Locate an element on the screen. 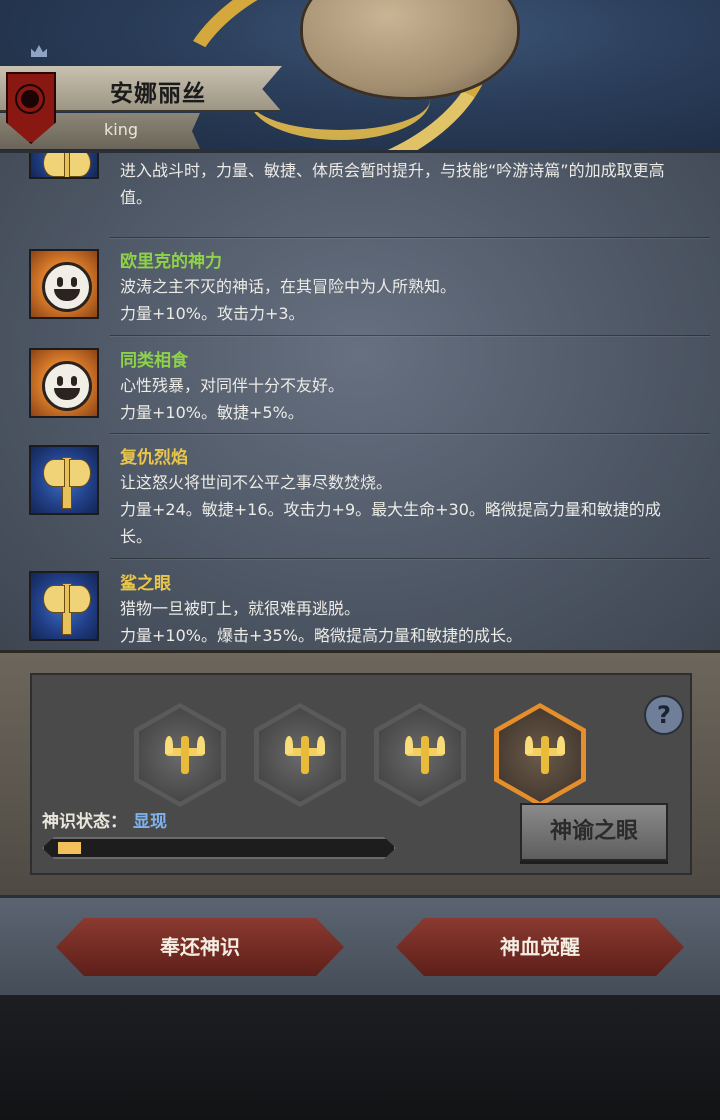 This screenshot has width=720, height=1120. trait-name: 欧里克的神力 is located at coordinates (171, 262).